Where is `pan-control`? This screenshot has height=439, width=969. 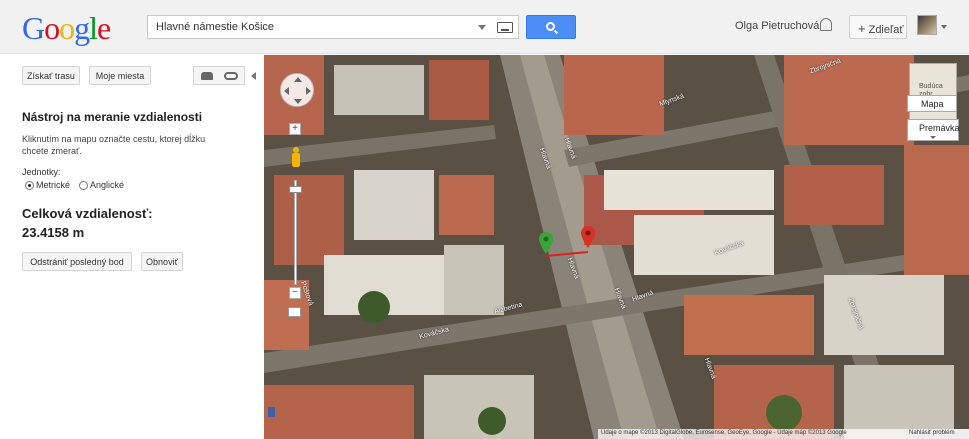 pan-control is located at coordinates (297, 90).